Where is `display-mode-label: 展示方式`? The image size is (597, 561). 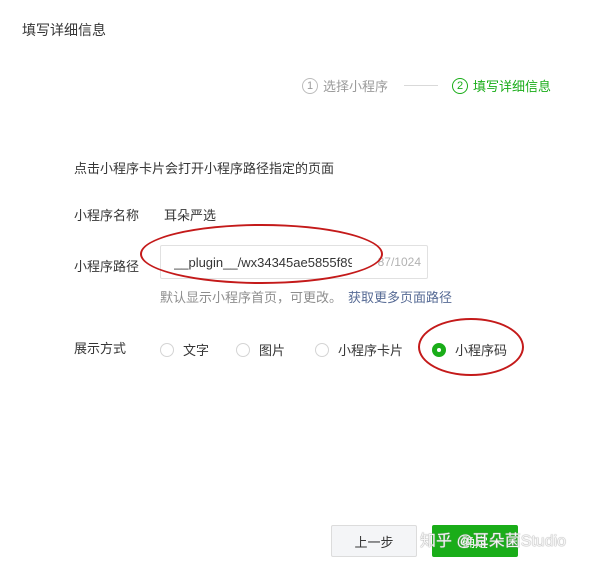 display-mode-label: 展示方式 is located at coordinates (100, 348).